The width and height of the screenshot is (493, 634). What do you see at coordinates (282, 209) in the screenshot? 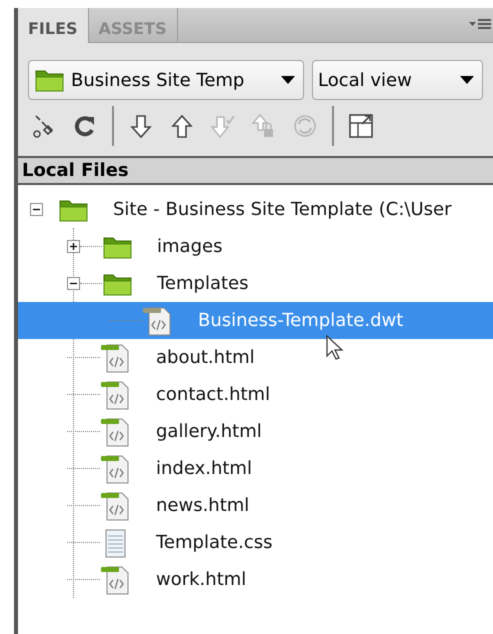
I see `folder-name: Site - Business Site Template (C:\User` at bounding box center [282, 209].